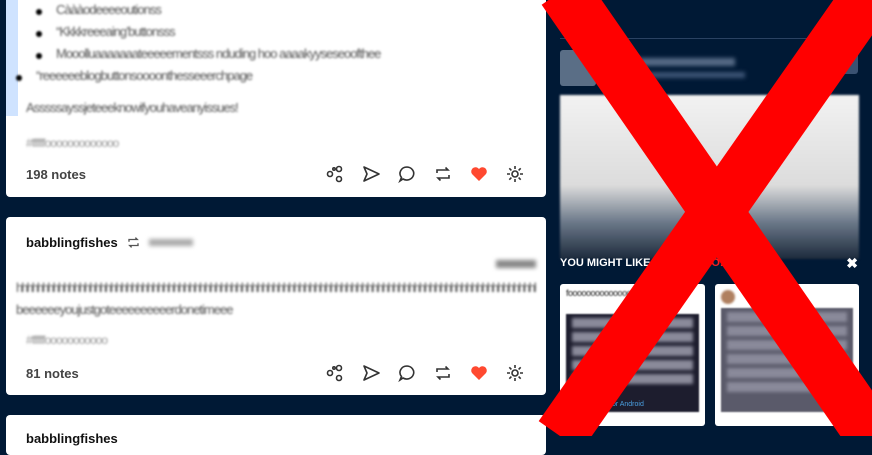  What do you see at coordinates (170, 242) in the screenshot?
I see `reblogged-from-name` at bounding box center [170, 242].